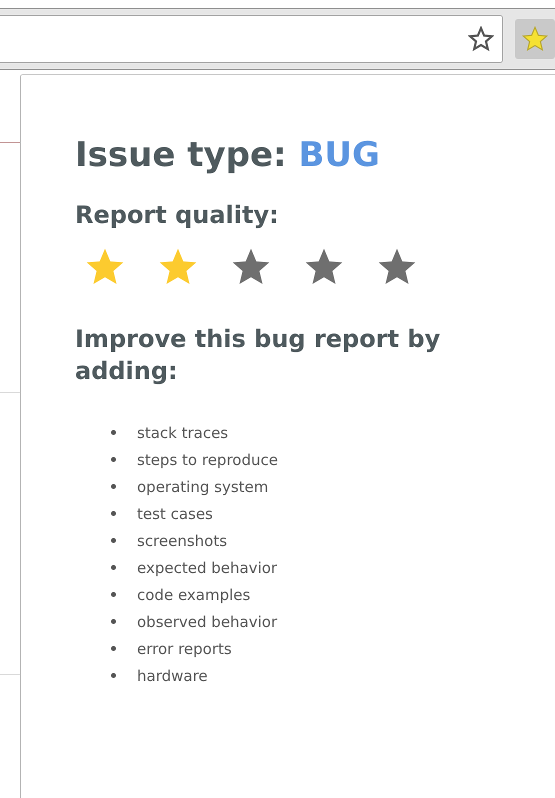  What do you see at coordinates (207, 621) in the screenshot?
I see `suggestion-text: observed behavior` at bounding box center [207, 621].